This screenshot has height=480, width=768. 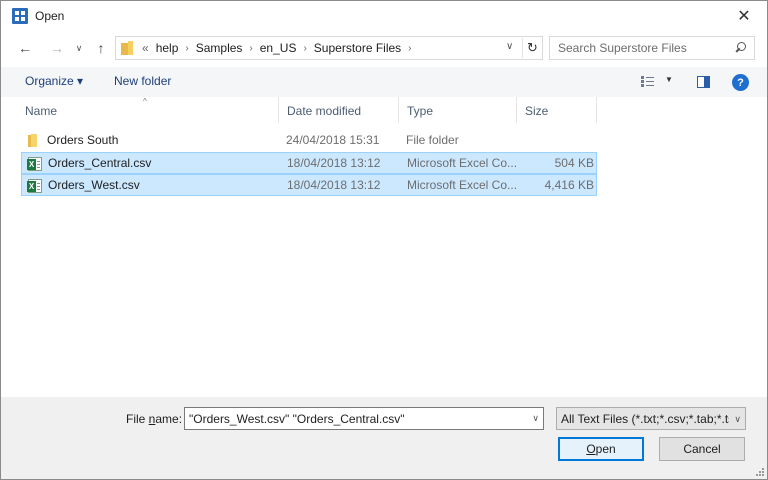 I want to click on preview-pane-icon, so click(x=703, y=82).